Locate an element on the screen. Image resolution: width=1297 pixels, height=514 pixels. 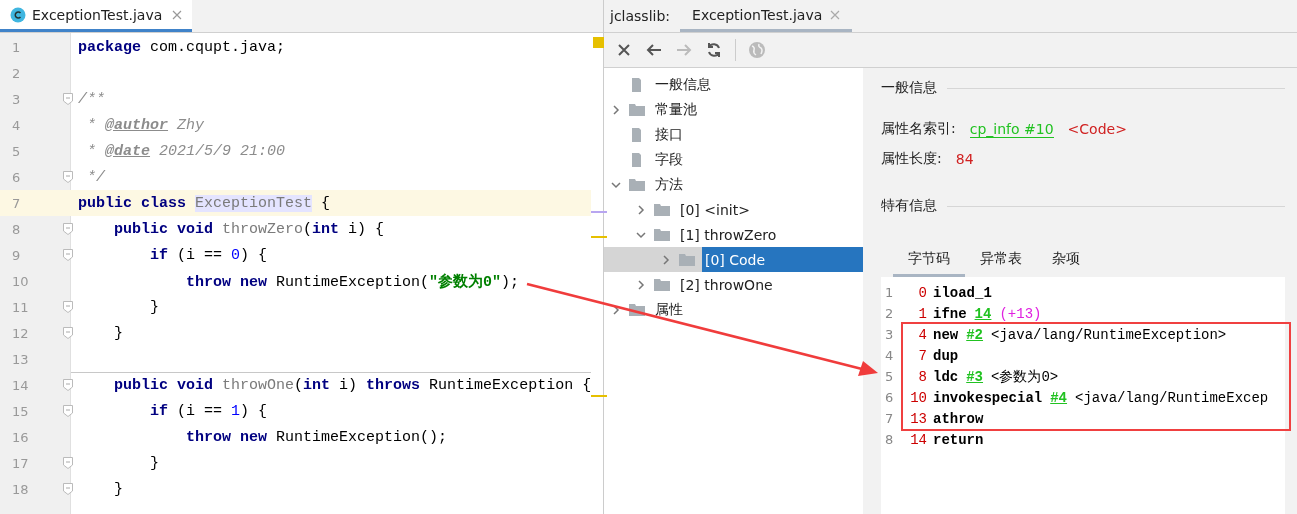
tool-window-title: jclasslib: is located at coordinates (640, 16).